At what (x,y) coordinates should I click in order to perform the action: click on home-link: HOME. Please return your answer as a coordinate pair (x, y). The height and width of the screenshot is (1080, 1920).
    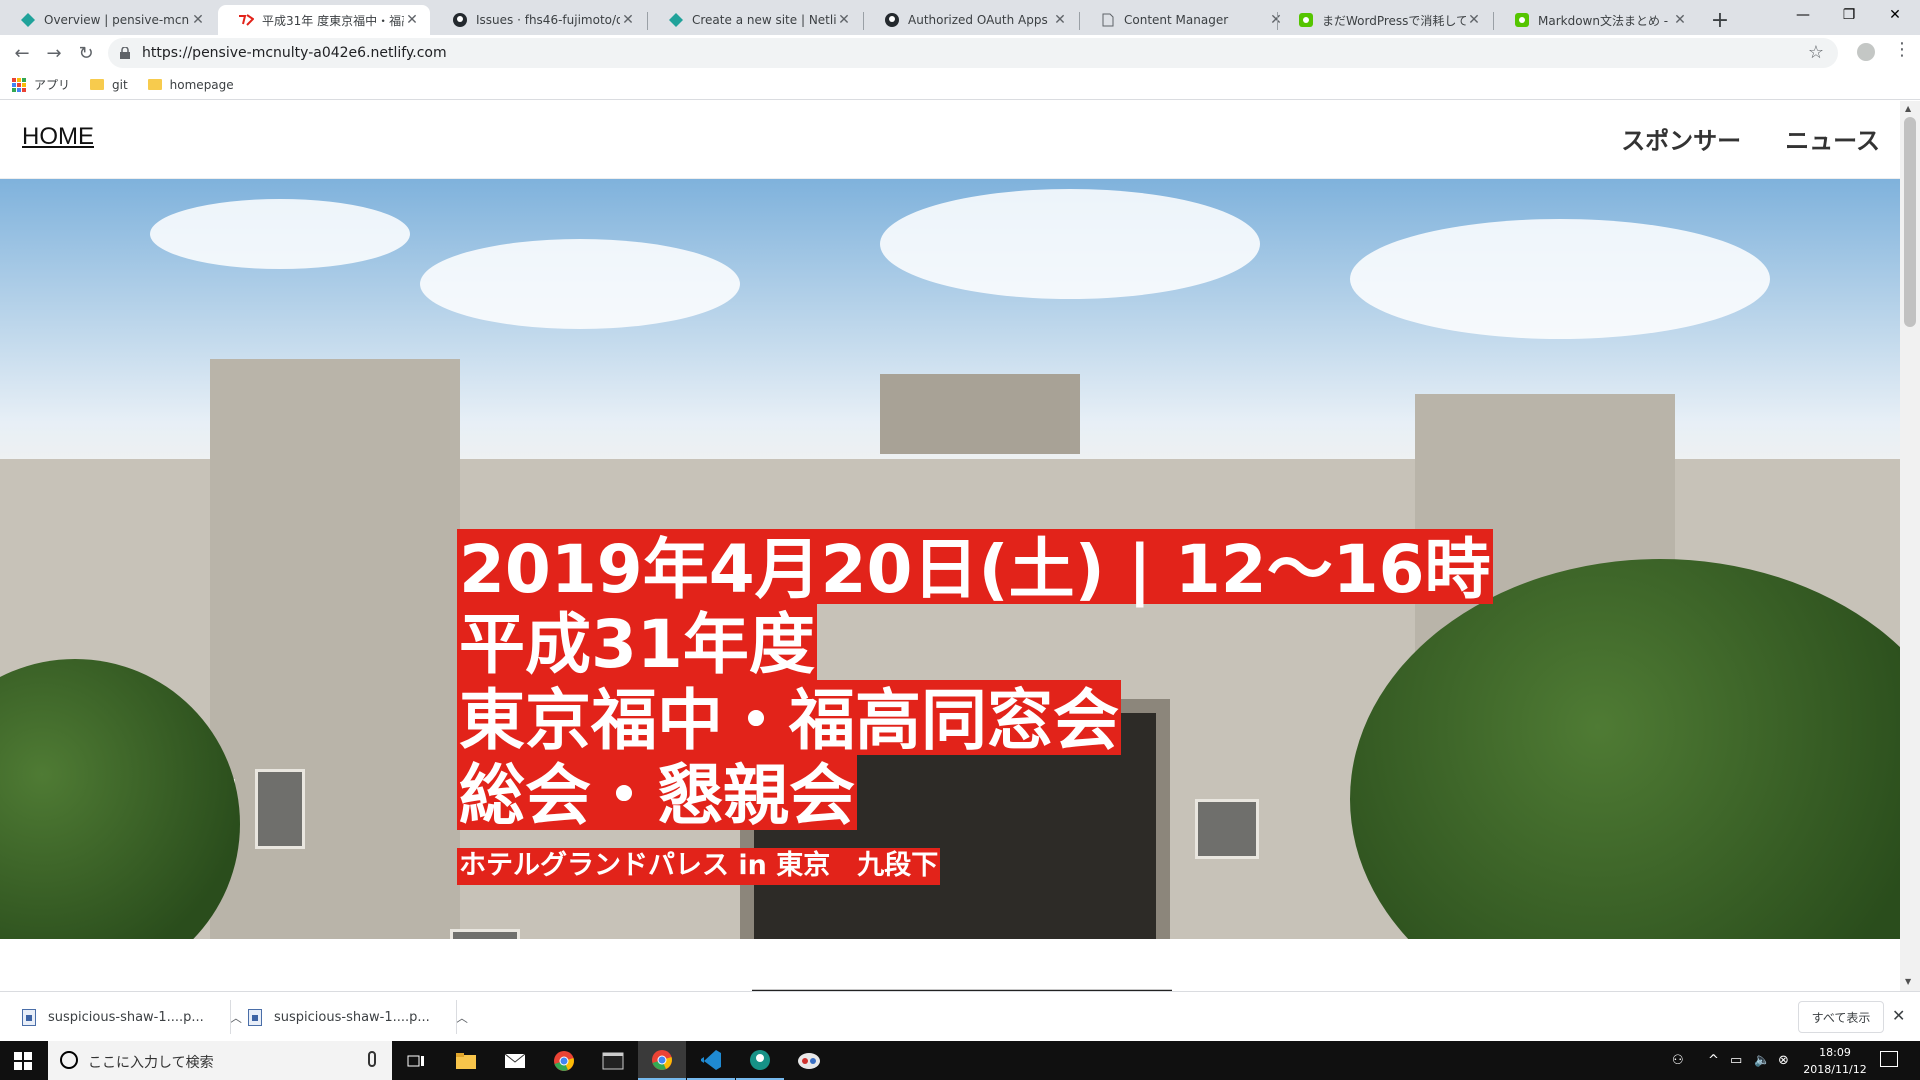
    Looking at the image, I should click on (58, 137).